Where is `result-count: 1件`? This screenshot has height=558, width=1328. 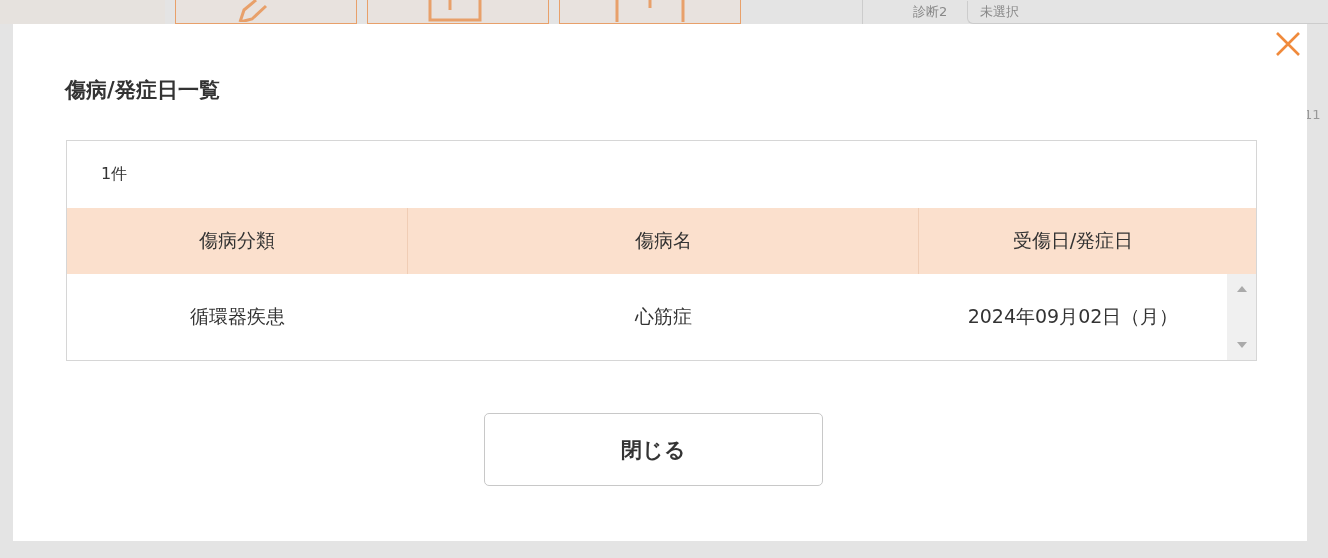 result-count: 1件 is located at coordinates (114, 174).